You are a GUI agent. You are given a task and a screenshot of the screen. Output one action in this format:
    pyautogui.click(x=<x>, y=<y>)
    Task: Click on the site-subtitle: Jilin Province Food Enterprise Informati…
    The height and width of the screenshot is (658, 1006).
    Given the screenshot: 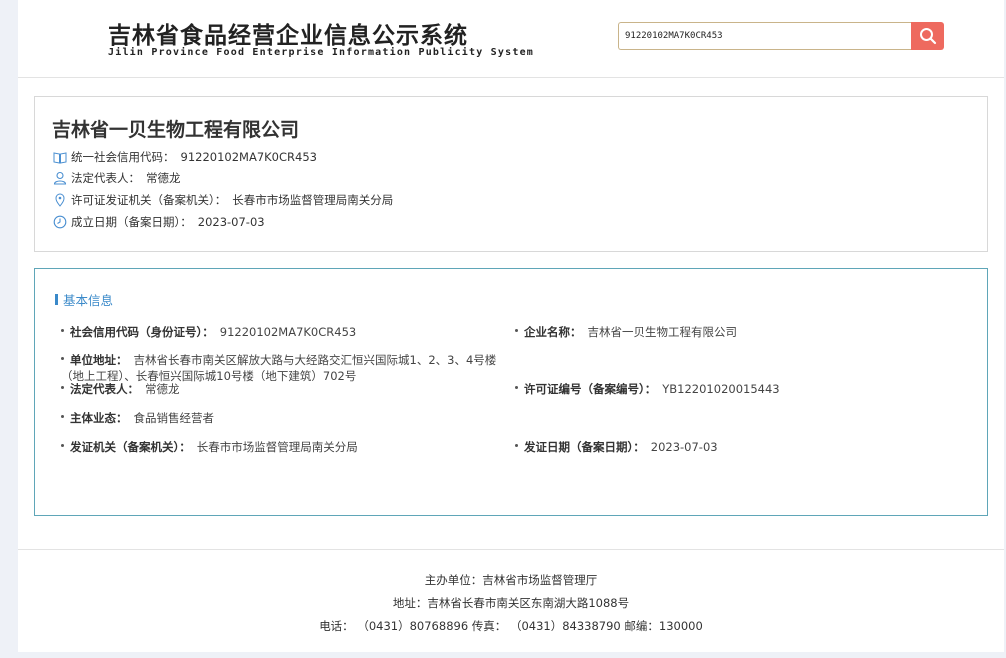 What is the action you would take?
    pyautogui.click(x=321, y=52)
    